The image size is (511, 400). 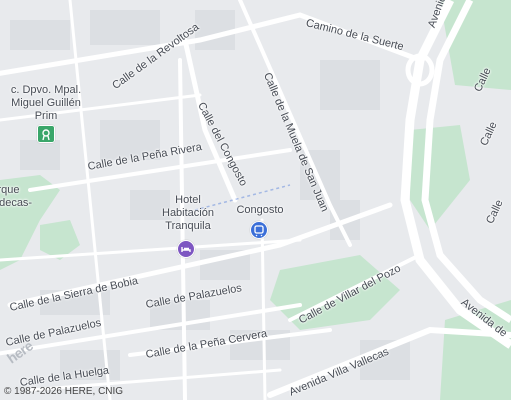 I want to click on metro-station-icon, so click(x=259, y=230).